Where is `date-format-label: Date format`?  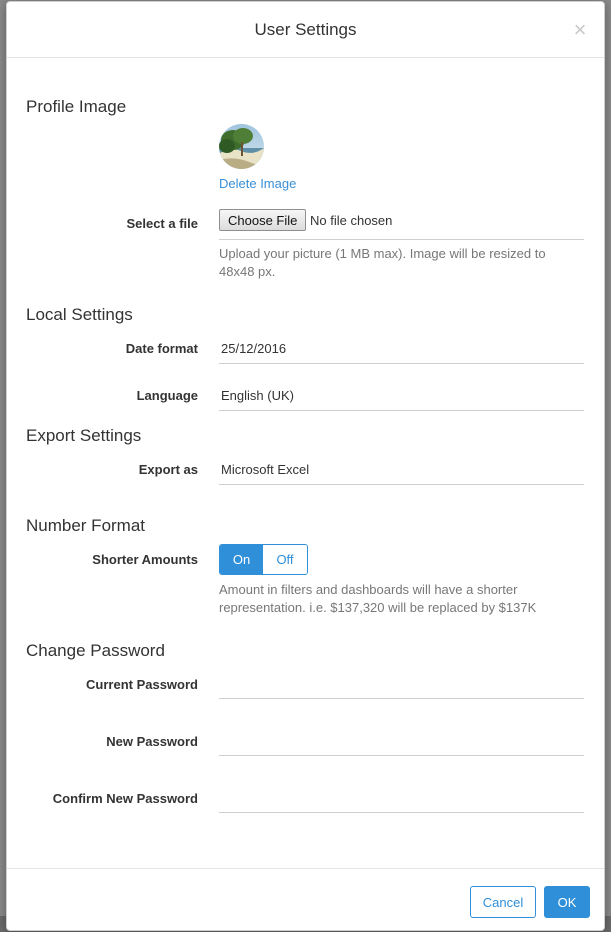 date-format-label: Date format is located at coordinates (161, 348).